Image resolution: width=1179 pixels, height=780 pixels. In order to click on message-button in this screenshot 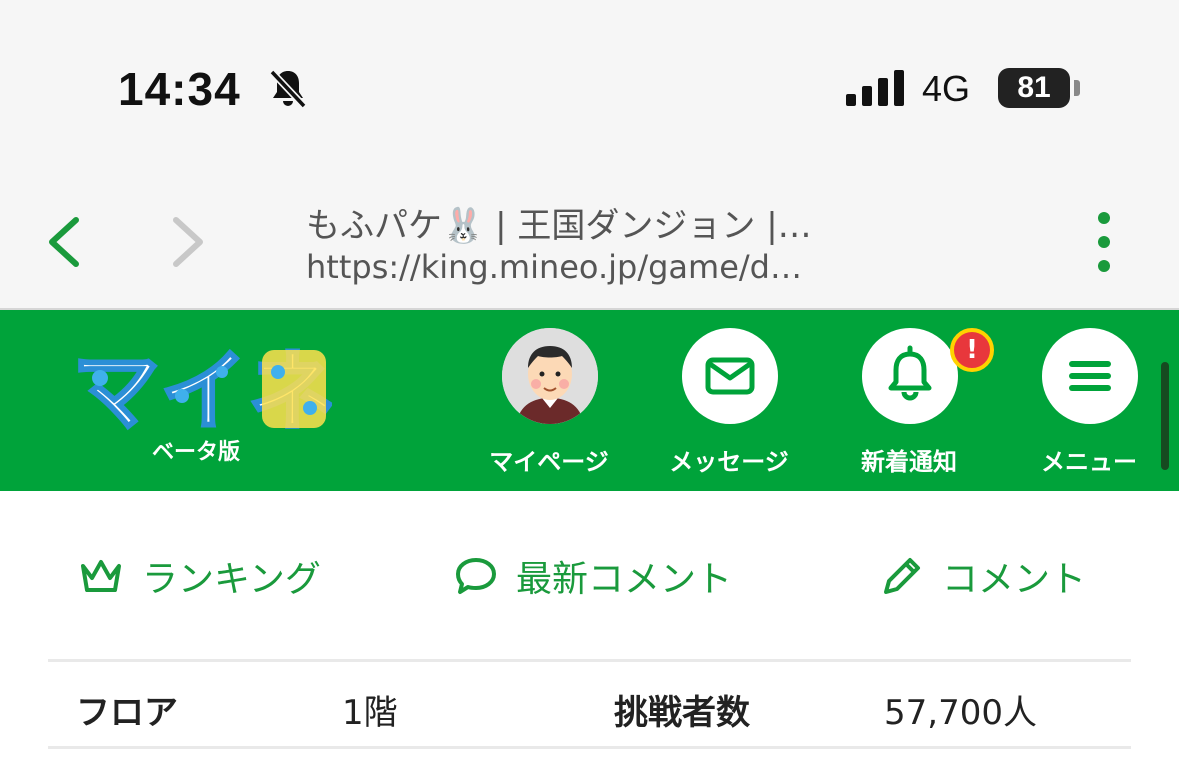, I will do `click(730, 376)`.